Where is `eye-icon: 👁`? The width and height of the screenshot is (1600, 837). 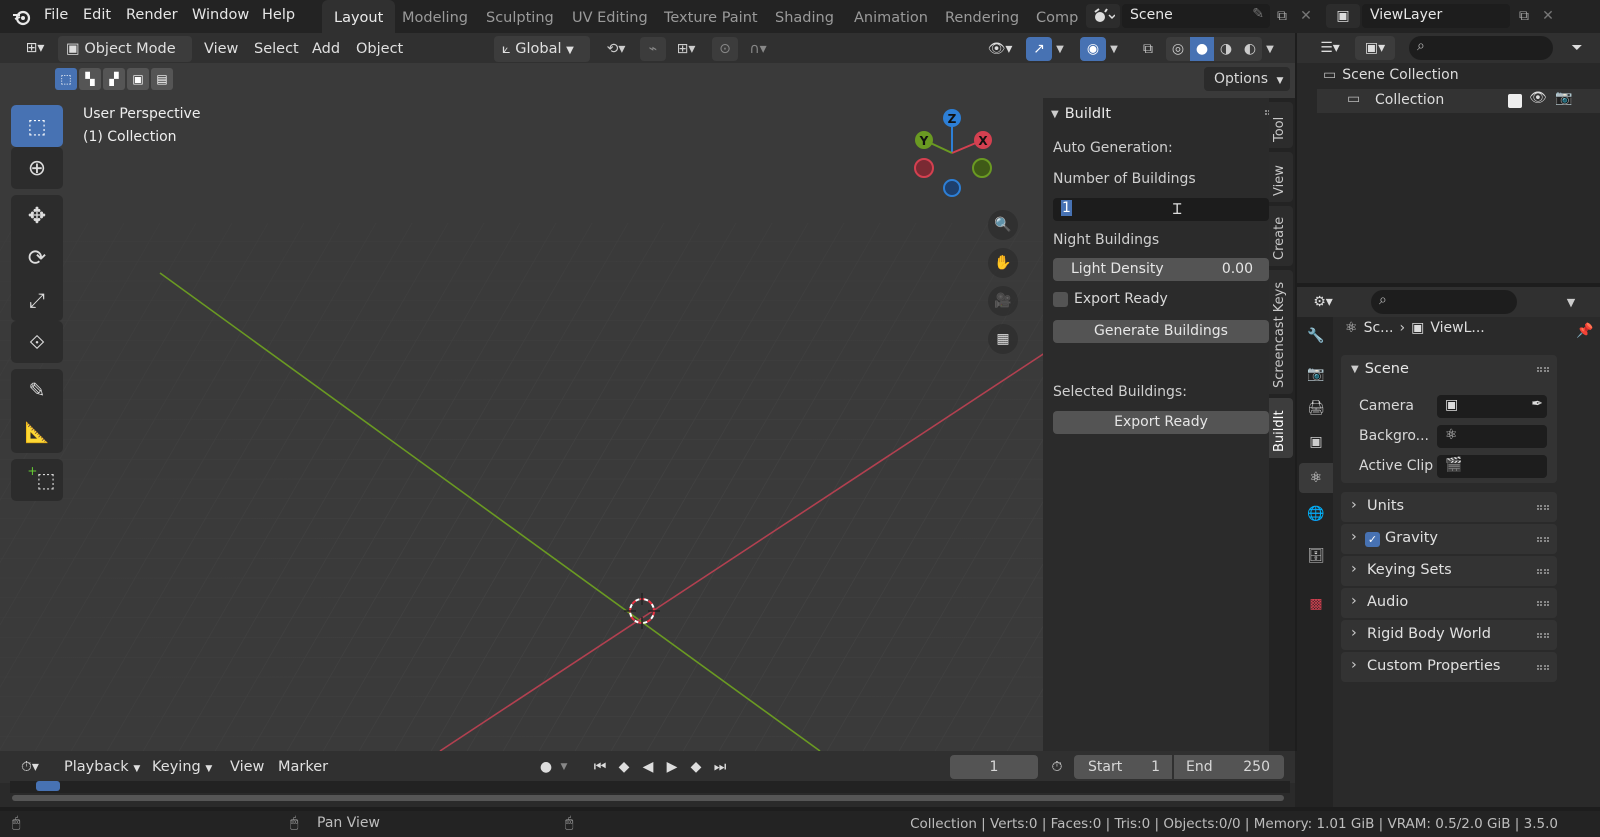 eye-icon: 👁 is located at coordinates (1538, 98).